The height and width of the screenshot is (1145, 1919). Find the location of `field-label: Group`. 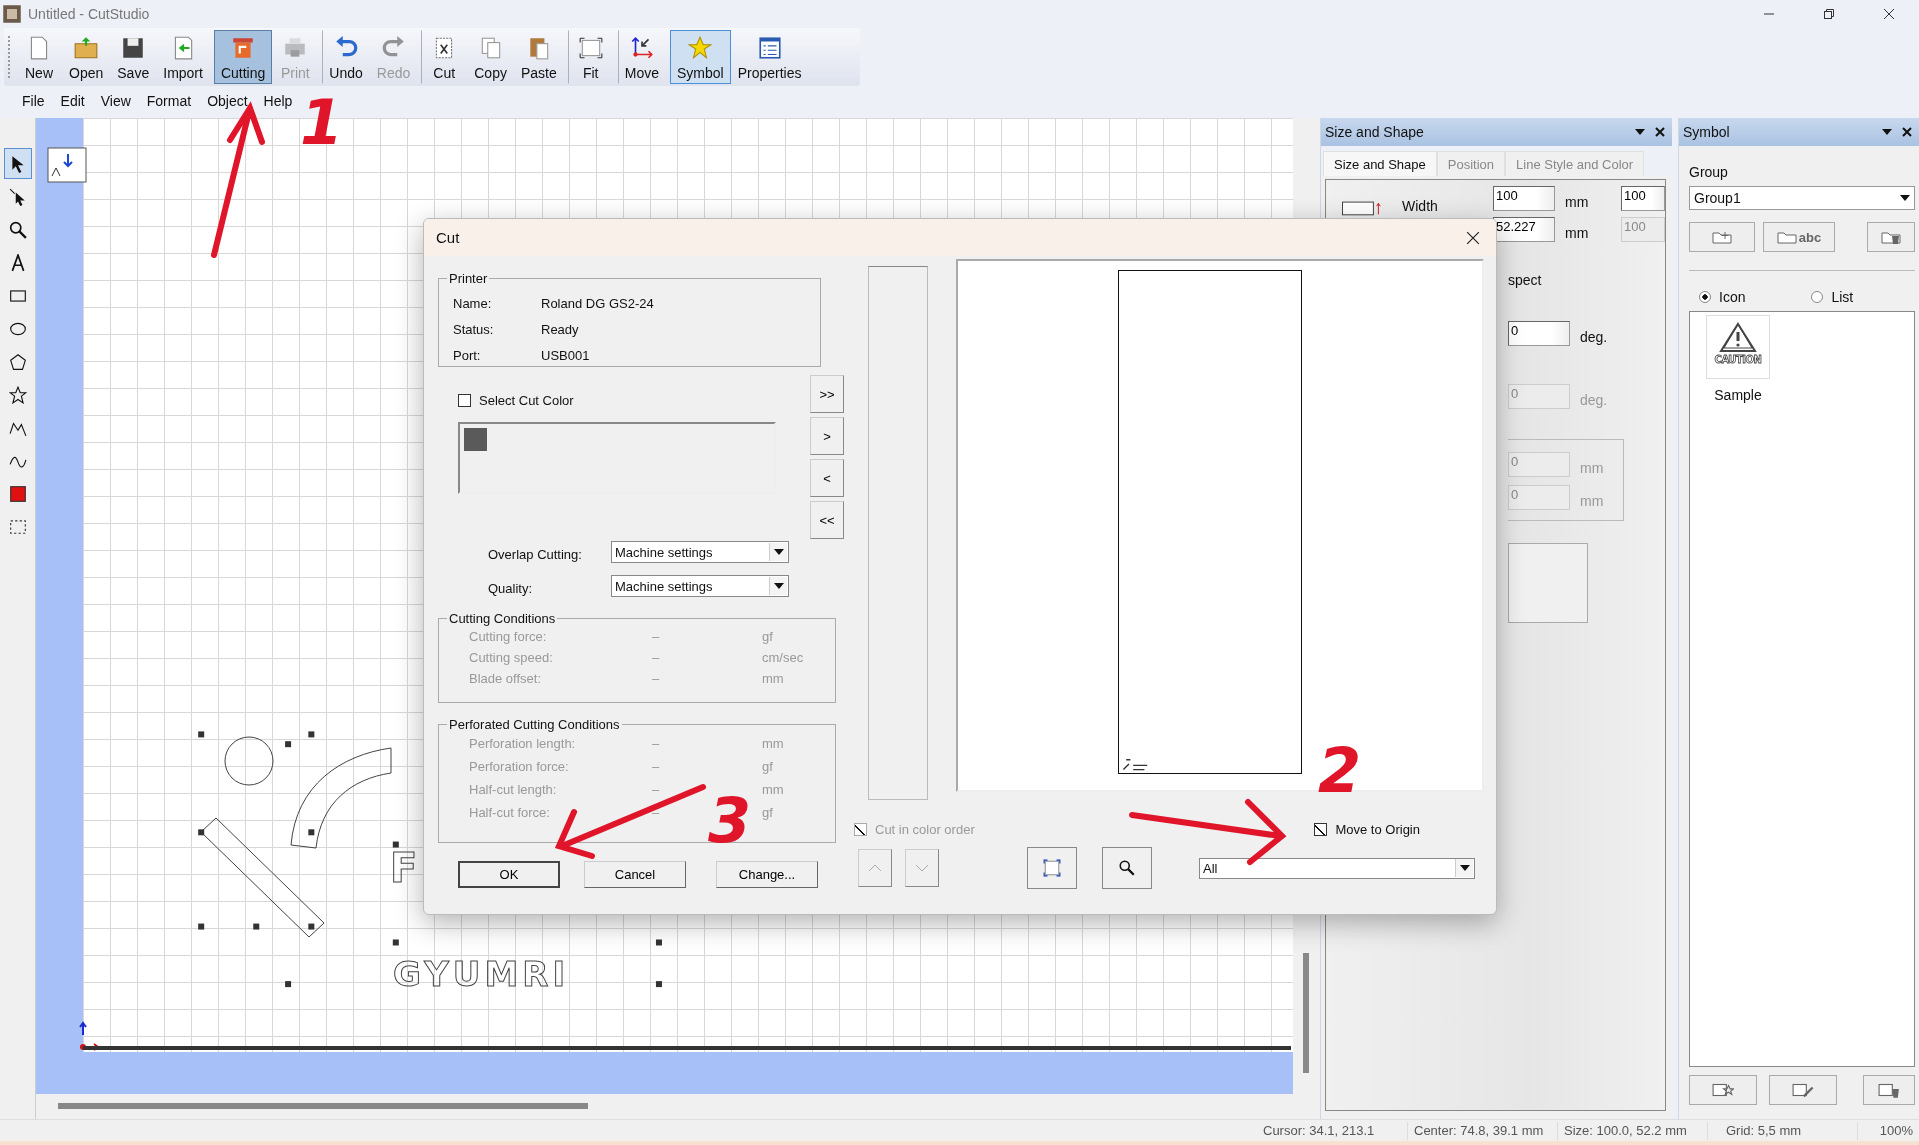

field-label: Group is located at coordinates (1709, 172).